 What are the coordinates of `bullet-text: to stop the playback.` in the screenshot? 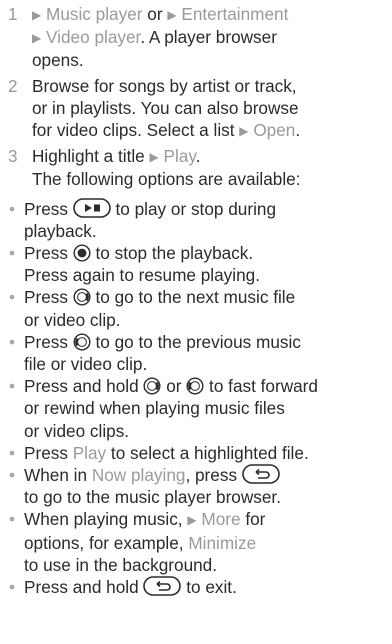 It's located at (172, 253).